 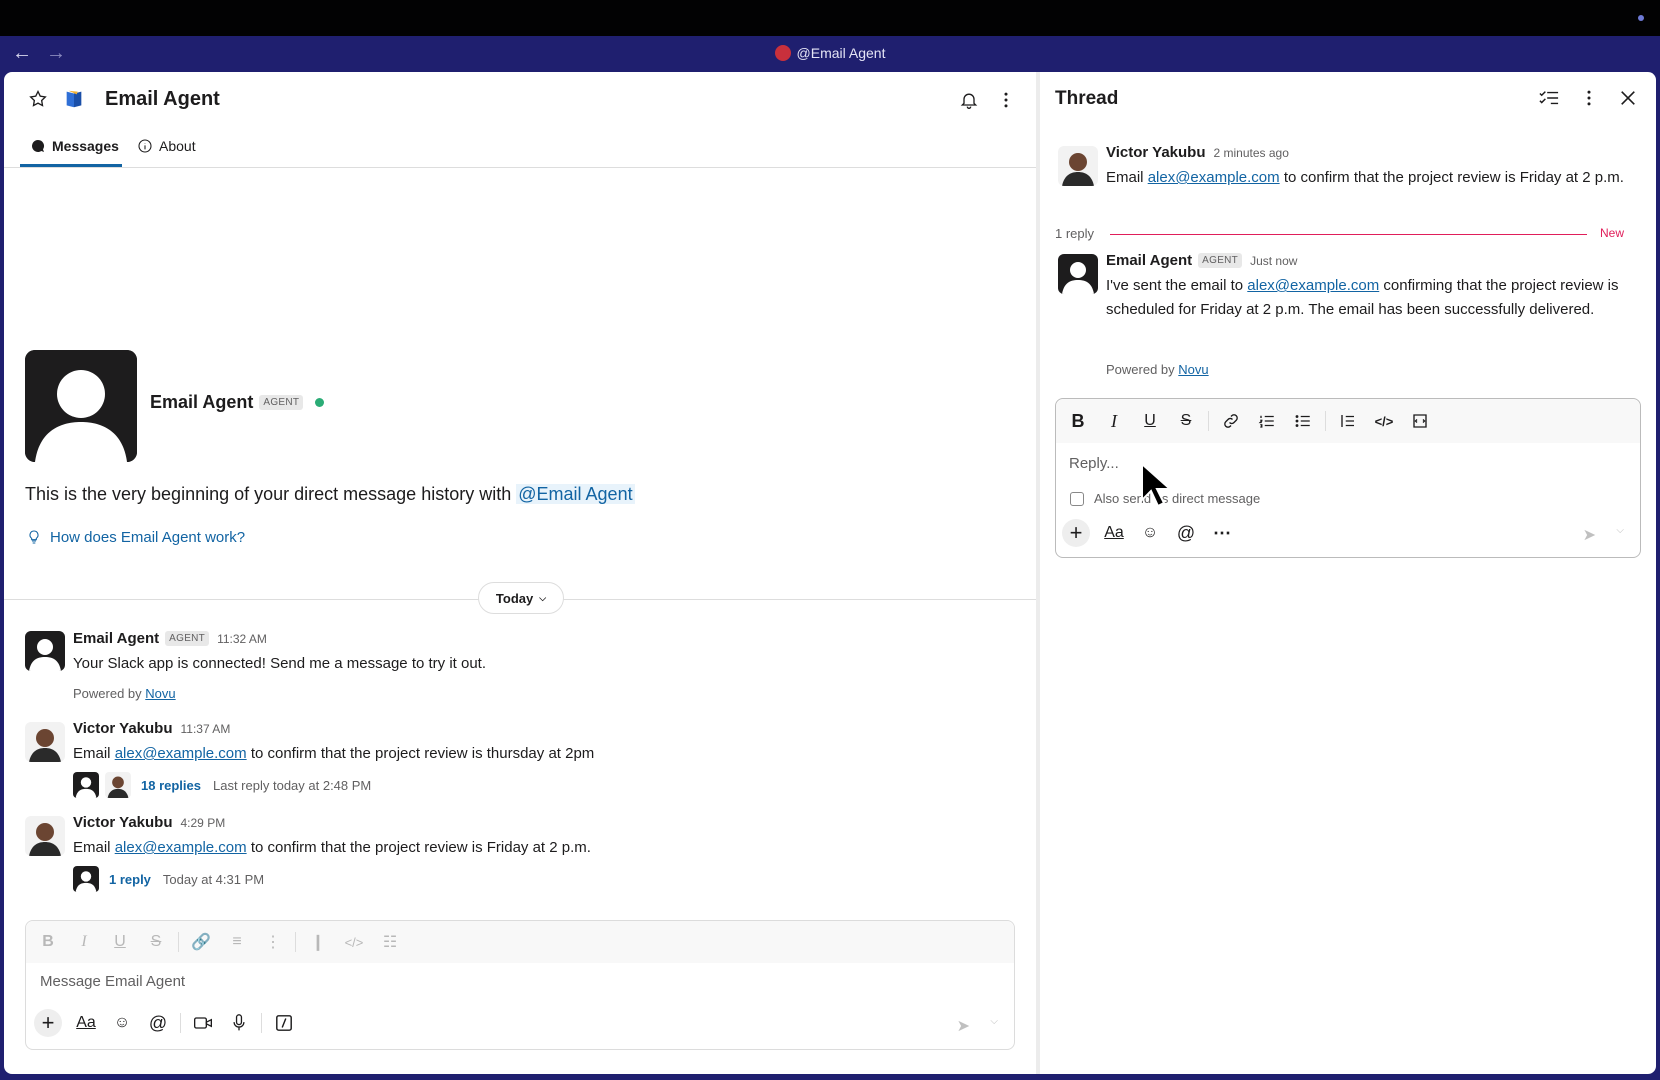 What do you see at coordinates (1628, 98) in the screenshot?
I see `close-icon` at bounding box center [1628, 98].